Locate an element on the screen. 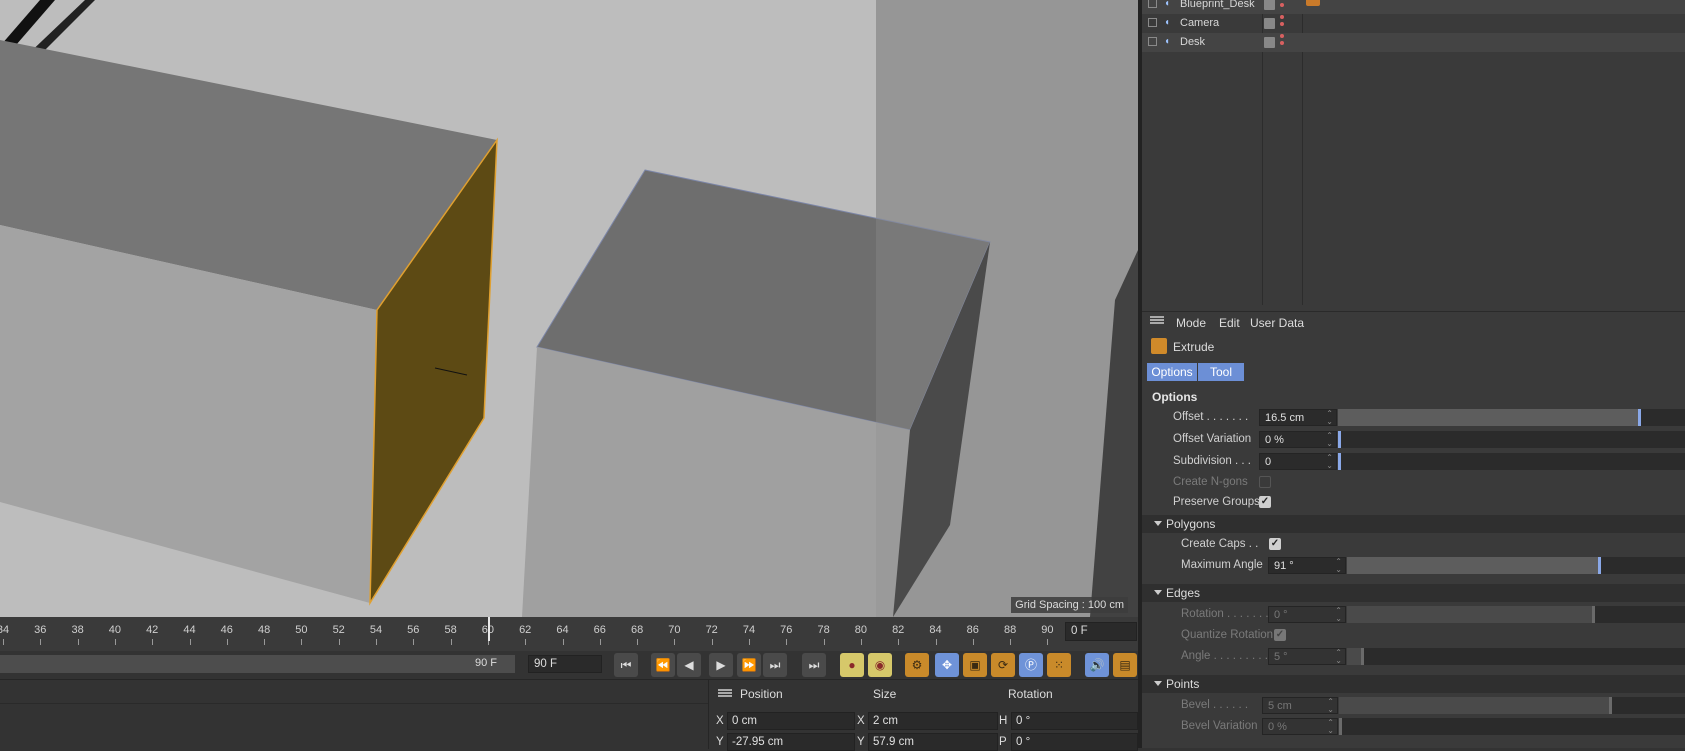  preserve-groups-row: Preserve Groups ✓ is located at coordinates (1413, 503).